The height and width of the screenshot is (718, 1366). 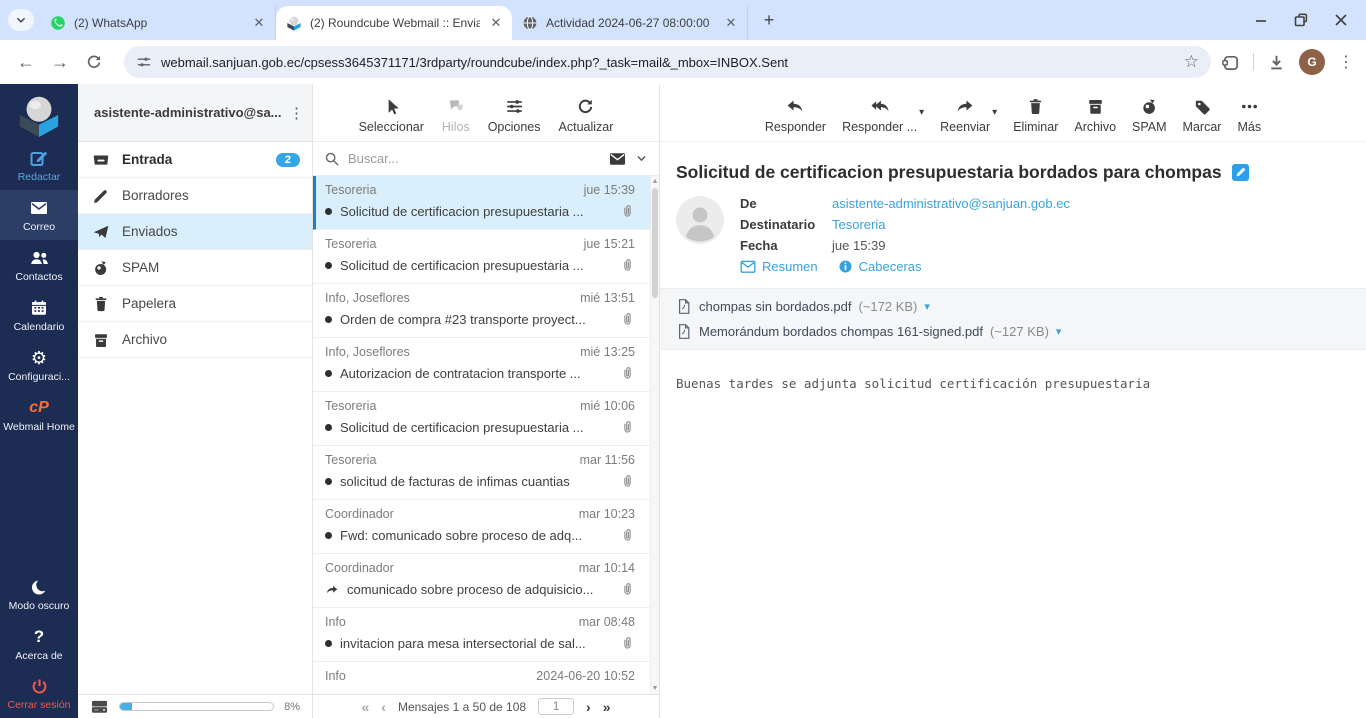 What do you see at coordinates (994, 120) in the screenshot?
I see `forward-dropdown-caret-icon: ▾` at bounding box center [994, 120].